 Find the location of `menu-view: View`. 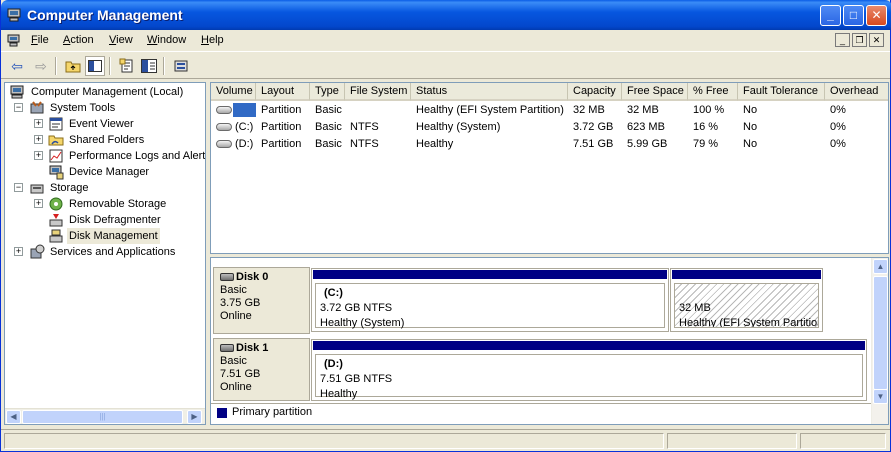

menu-view: View is located at coordinates (121, 40).